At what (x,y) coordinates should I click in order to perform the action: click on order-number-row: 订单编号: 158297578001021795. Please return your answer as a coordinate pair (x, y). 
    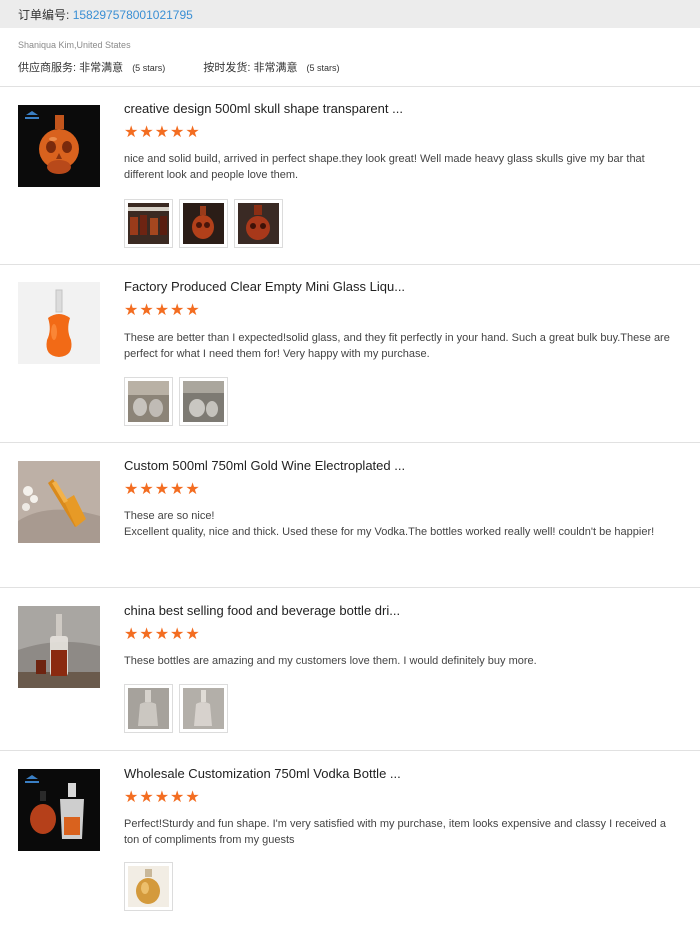
    Looking at the image, I should click on (105, 14).